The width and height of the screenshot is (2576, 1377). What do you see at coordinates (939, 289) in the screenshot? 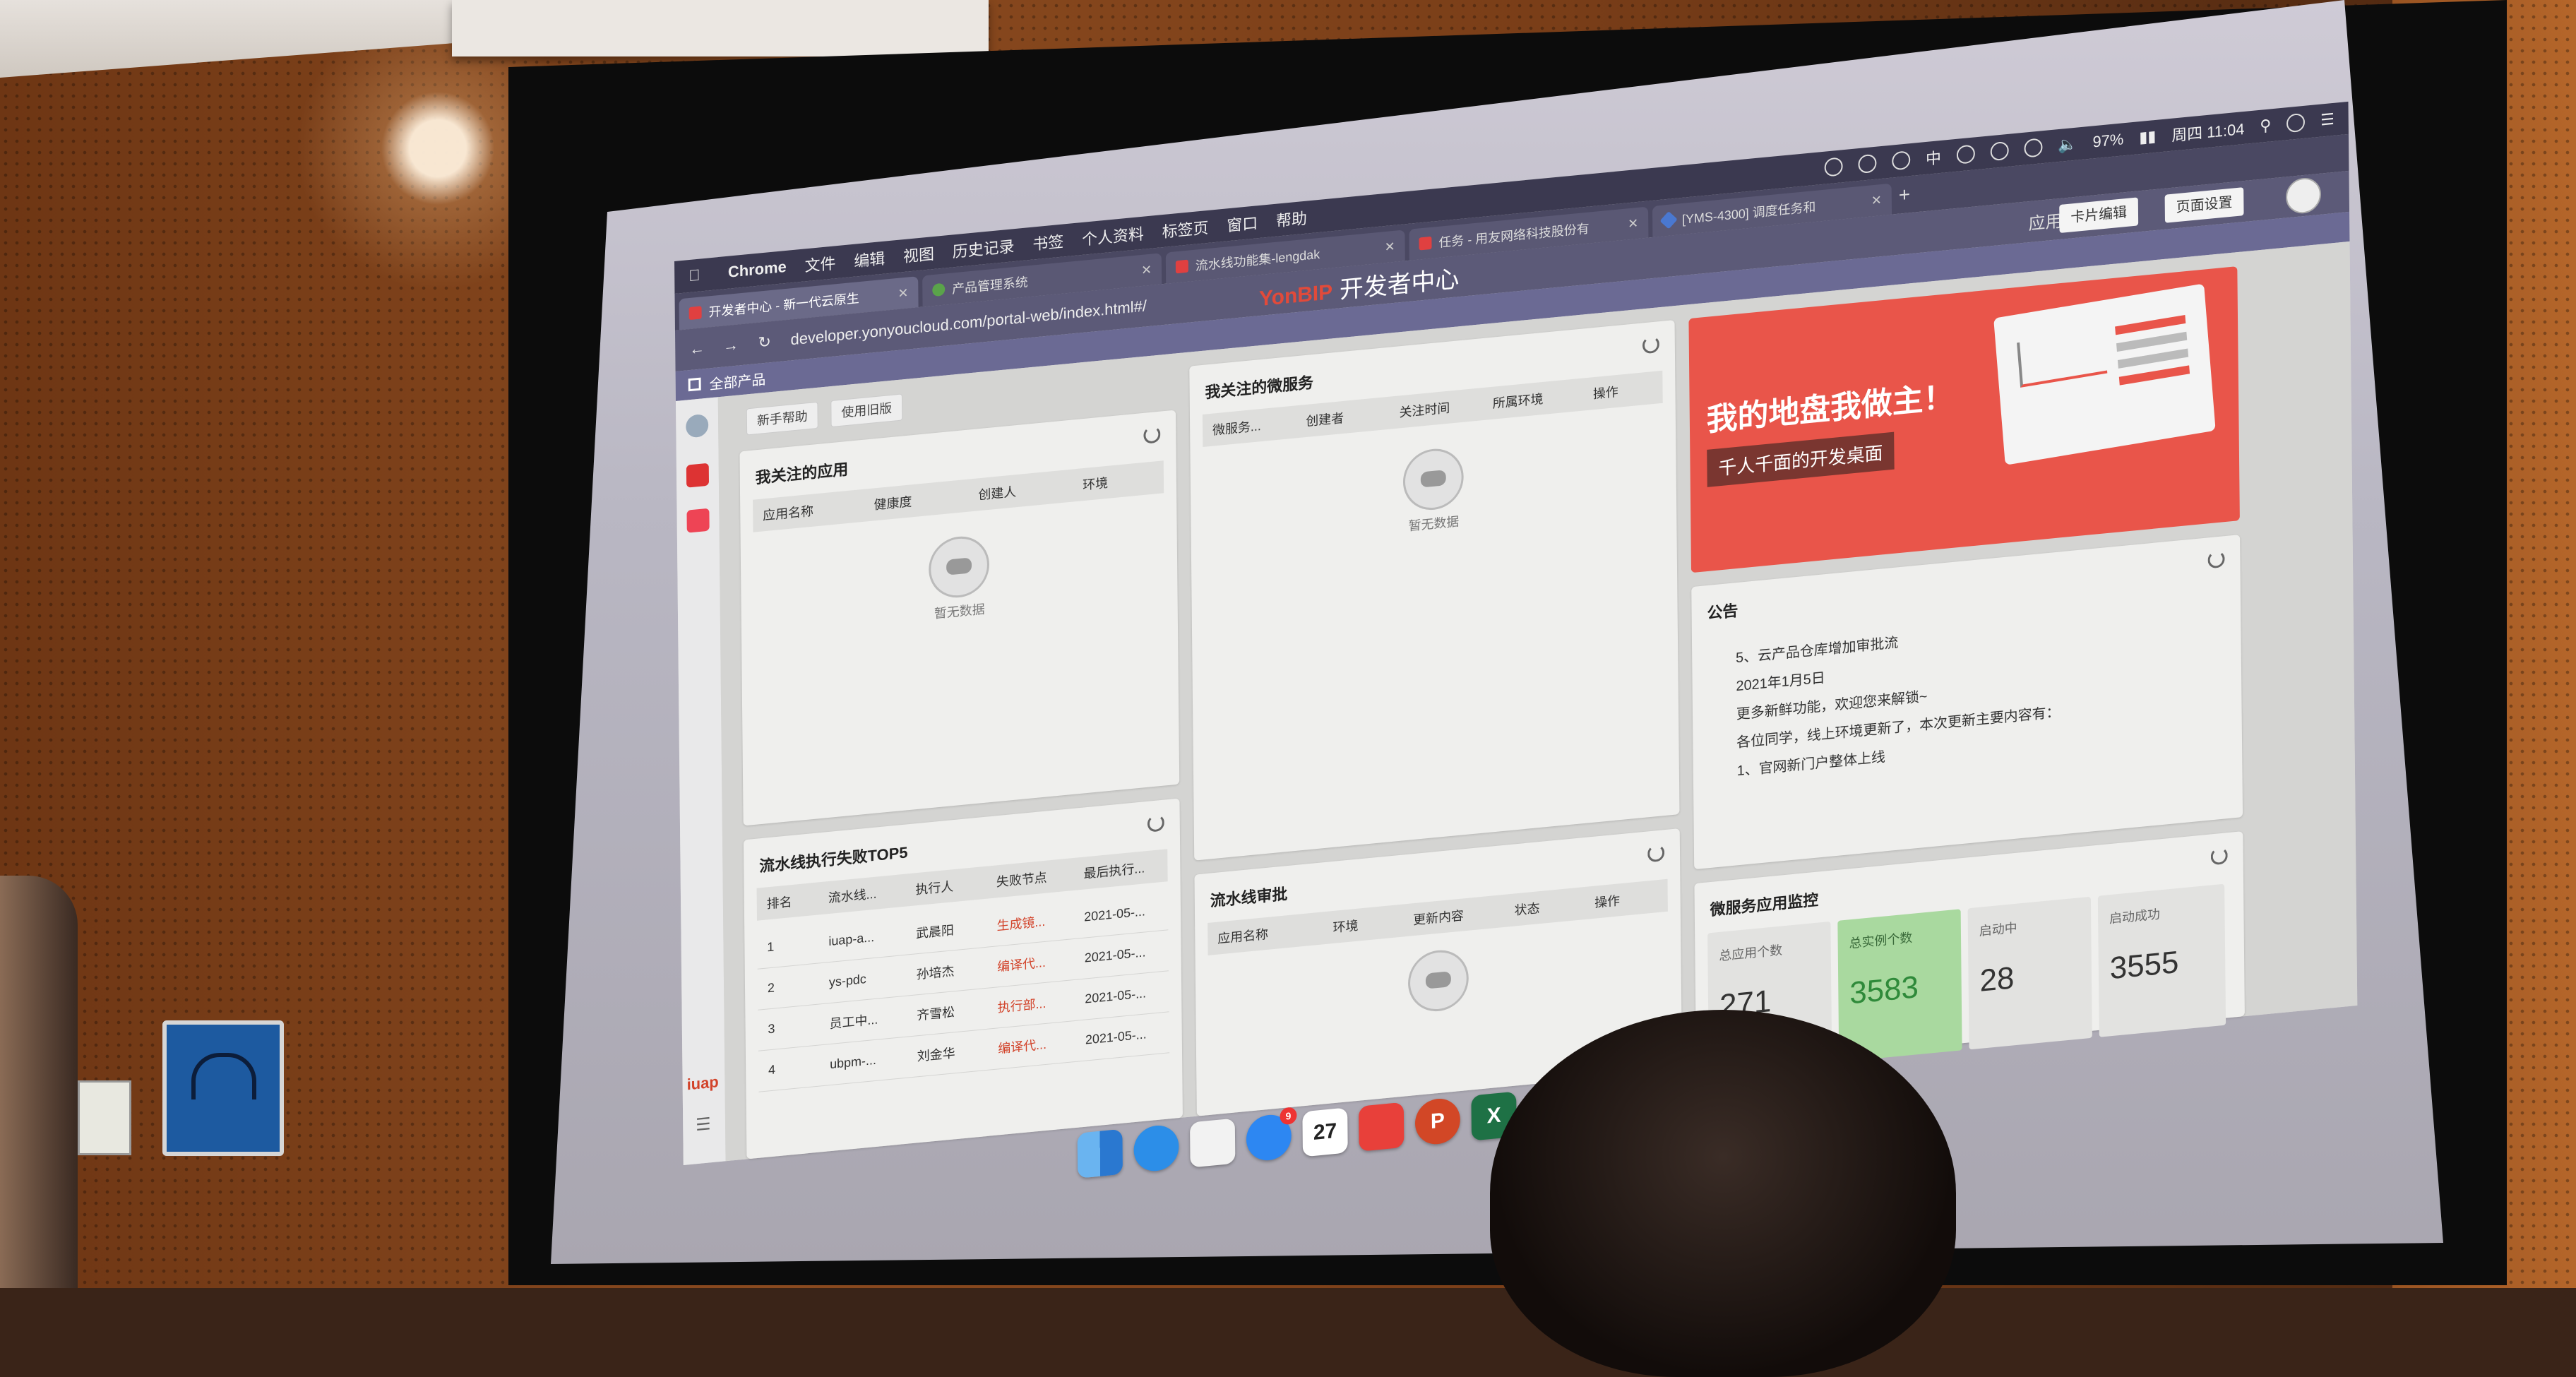
I see `leaf-favicon-icon` at bounding box center [939, 289].